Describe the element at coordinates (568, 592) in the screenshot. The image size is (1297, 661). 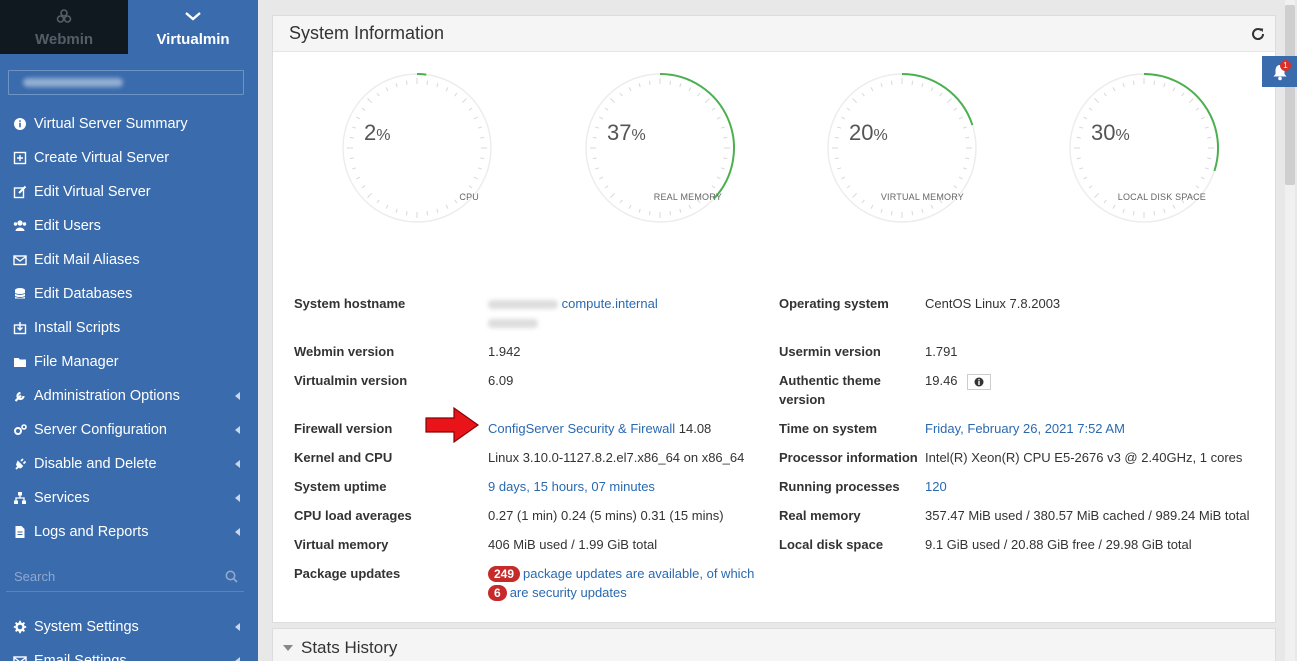
I see `security-updates-link: are security updates` at that location.